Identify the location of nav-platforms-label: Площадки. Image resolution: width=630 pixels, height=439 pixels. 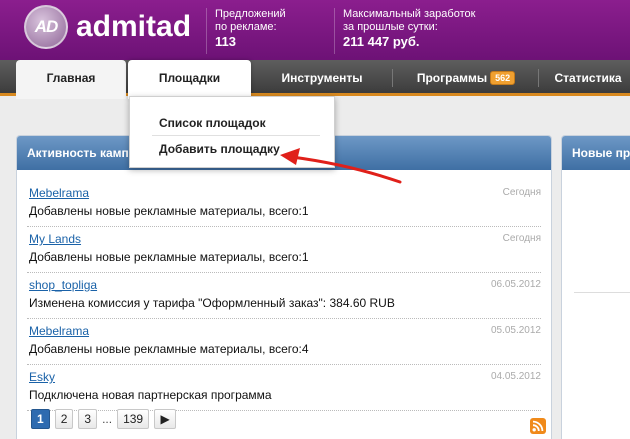
(189, 78).